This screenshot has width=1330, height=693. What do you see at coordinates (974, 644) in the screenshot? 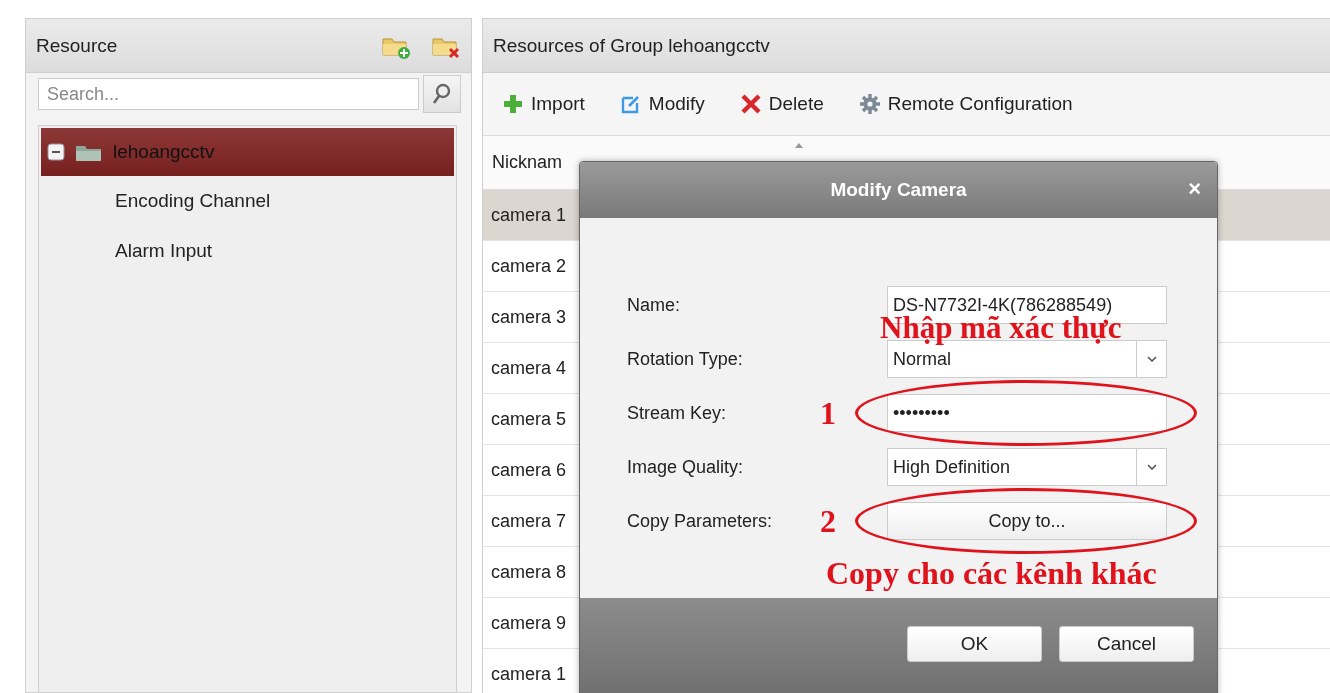
I see `dialog-button: OK` at bounding box center [974, 644].